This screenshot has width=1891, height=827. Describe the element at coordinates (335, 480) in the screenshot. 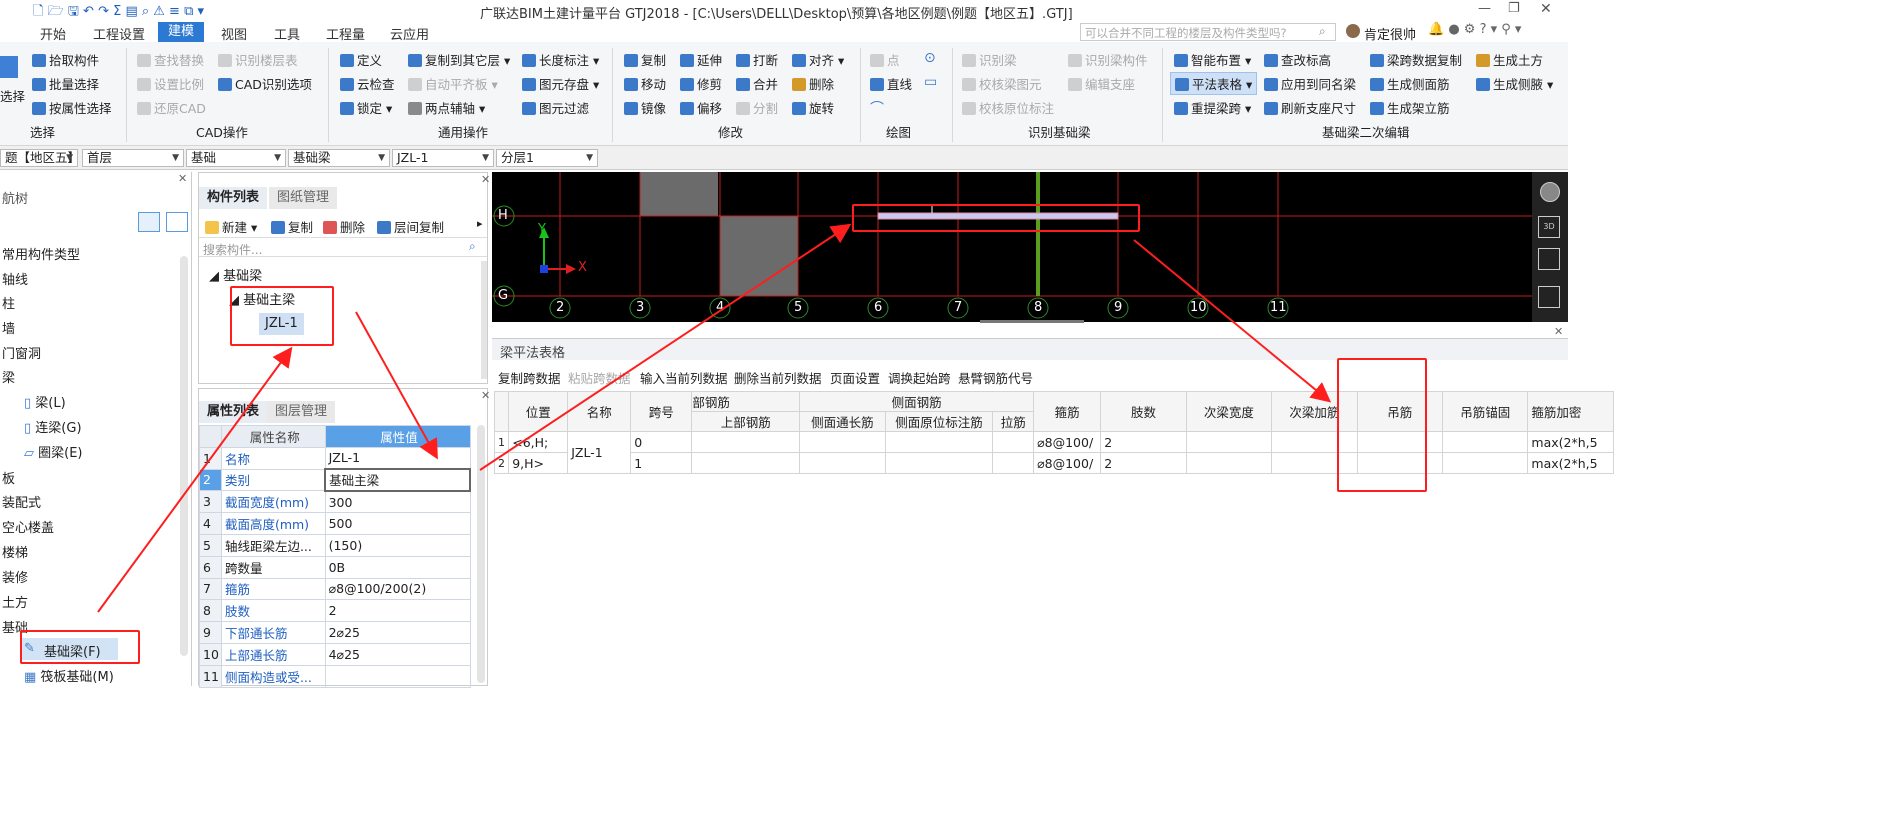

I see `property-row: 2 类别 基础主梁` at that location.